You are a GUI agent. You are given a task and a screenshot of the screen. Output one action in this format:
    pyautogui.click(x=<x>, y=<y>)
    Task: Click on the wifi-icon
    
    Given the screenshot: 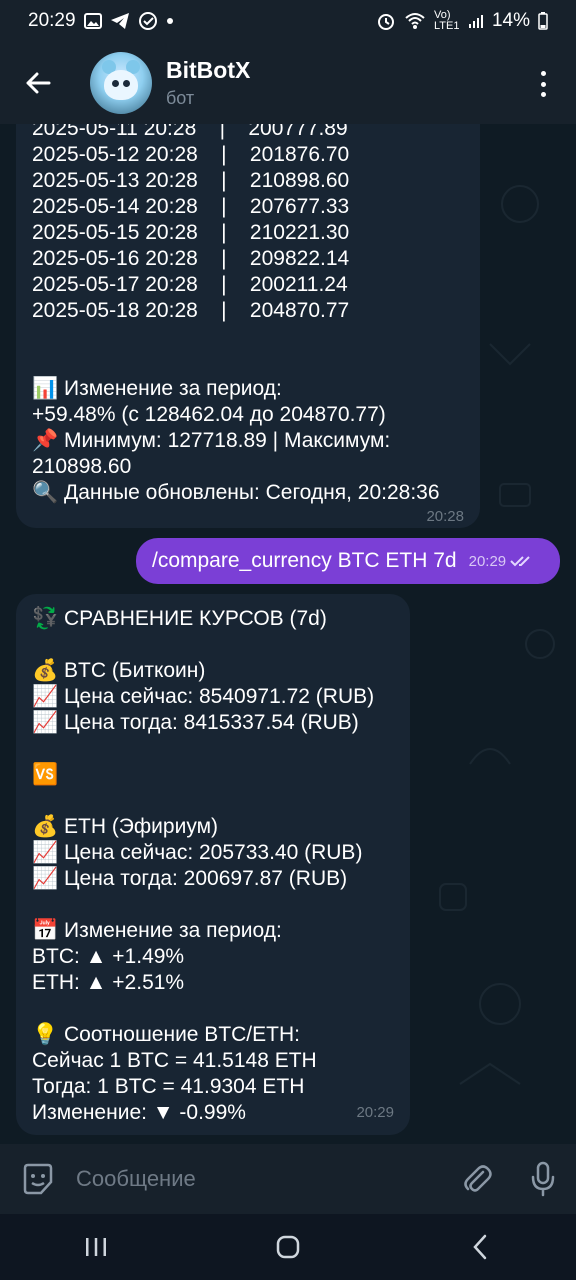 What is the action you would take?
    pyautogui.click(x=415, y=21)
    